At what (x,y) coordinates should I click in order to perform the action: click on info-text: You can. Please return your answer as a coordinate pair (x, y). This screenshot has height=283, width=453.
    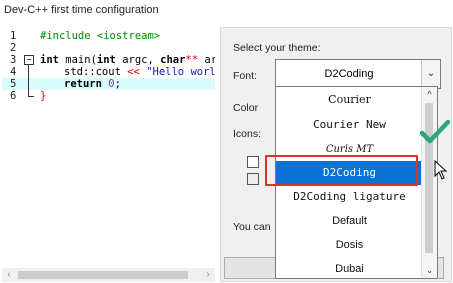
    Looking at the image, I should click on (252, 227).